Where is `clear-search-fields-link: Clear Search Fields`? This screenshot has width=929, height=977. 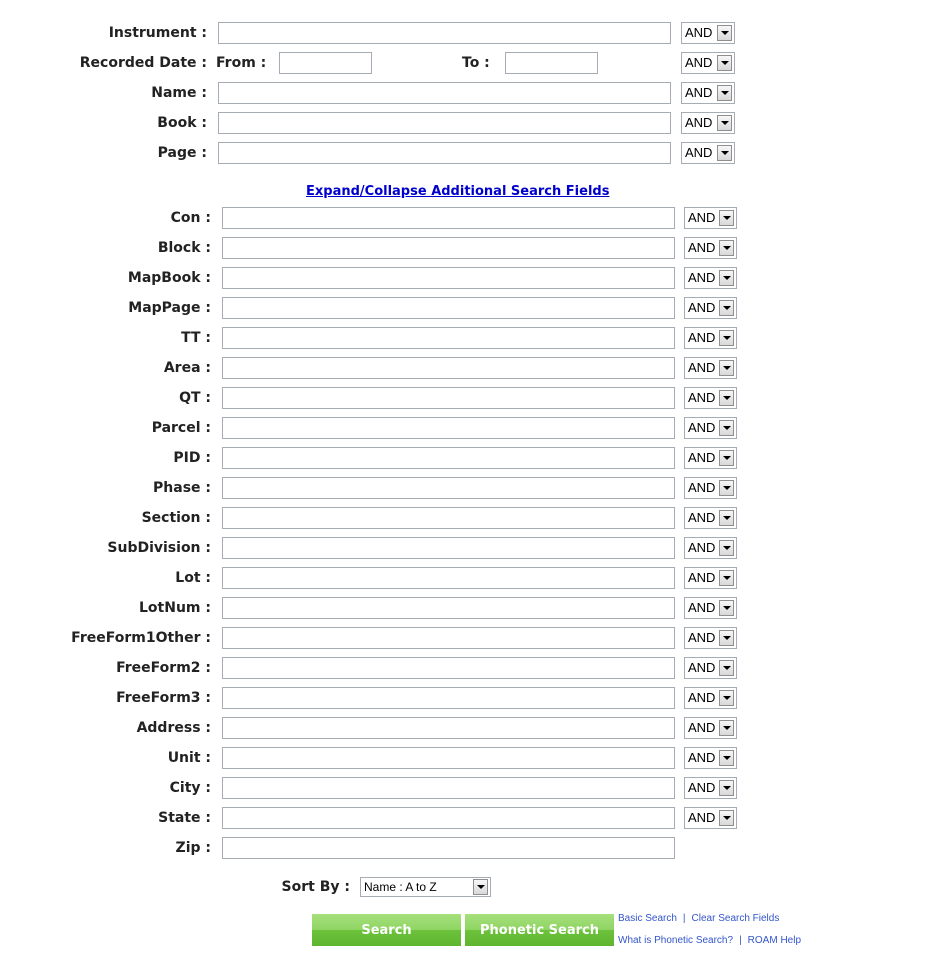 clear-search-fields-link: Clear Search Fields is located at coordinates (736, 918).